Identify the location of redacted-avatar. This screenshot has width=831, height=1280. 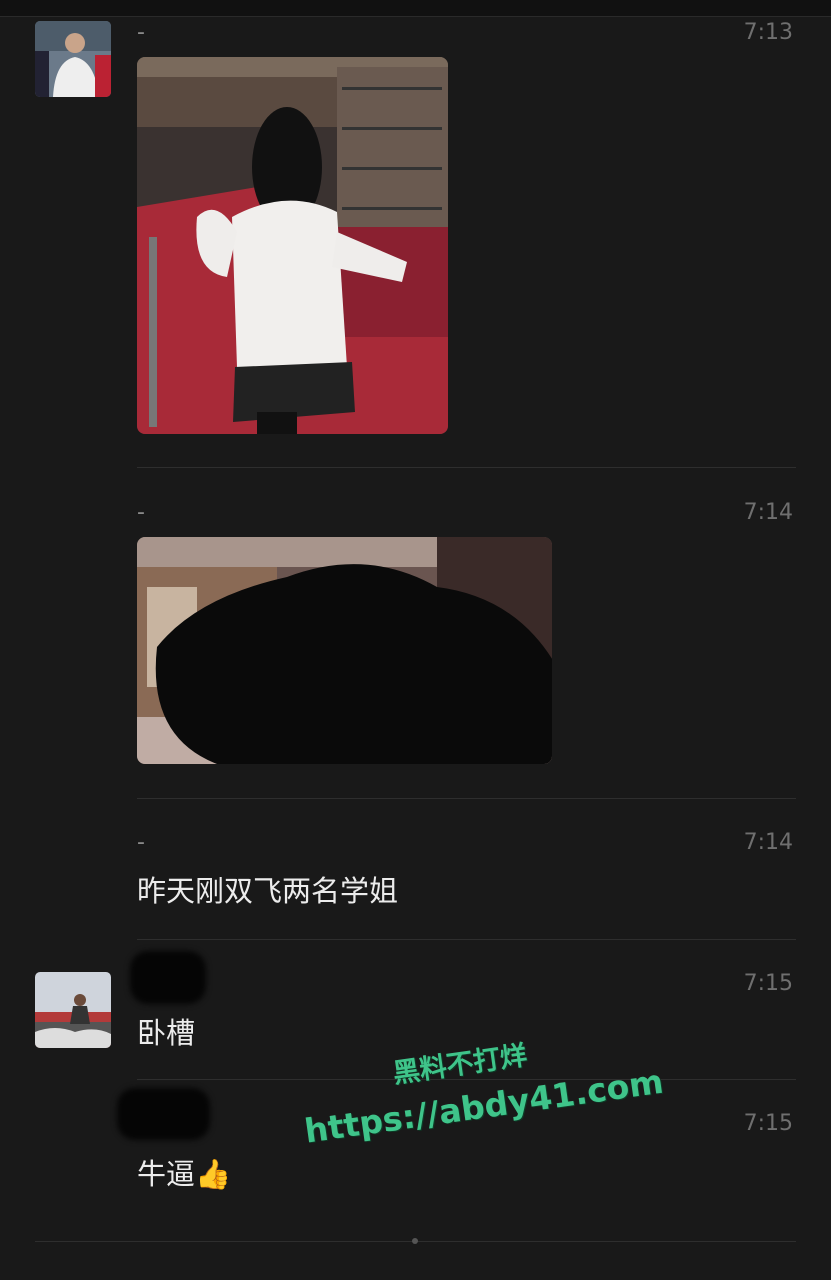
(163, 1114).